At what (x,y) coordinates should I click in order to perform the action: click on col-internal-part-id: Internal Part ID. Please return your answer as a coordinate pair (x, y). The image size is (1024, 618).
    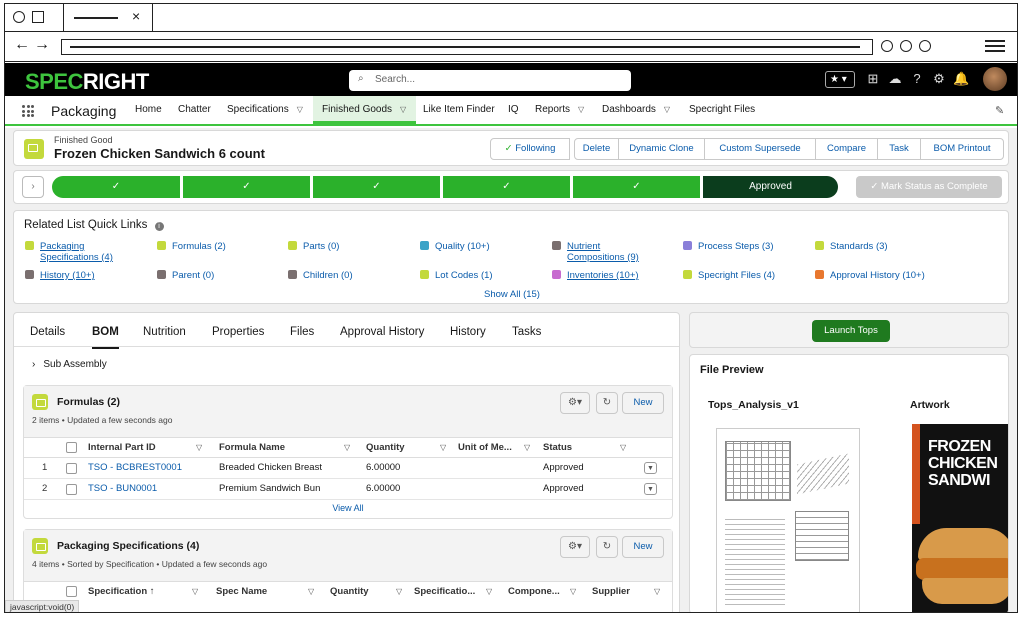
    Looking at the image, I should click on (122, 448).